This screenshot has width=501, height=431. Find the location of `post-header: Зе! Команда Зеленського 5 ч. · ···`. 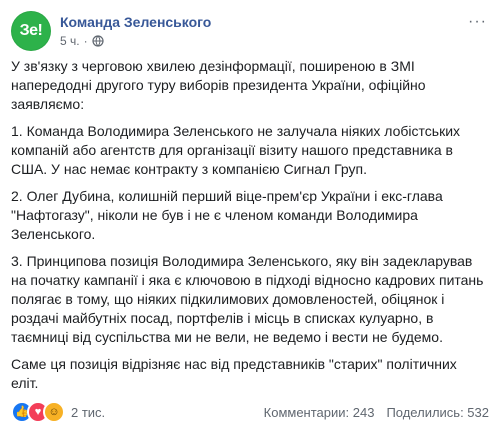

post-header: Зе! Команда Зеленського 5 ч. · ··· is located at coordinates (251, 32).